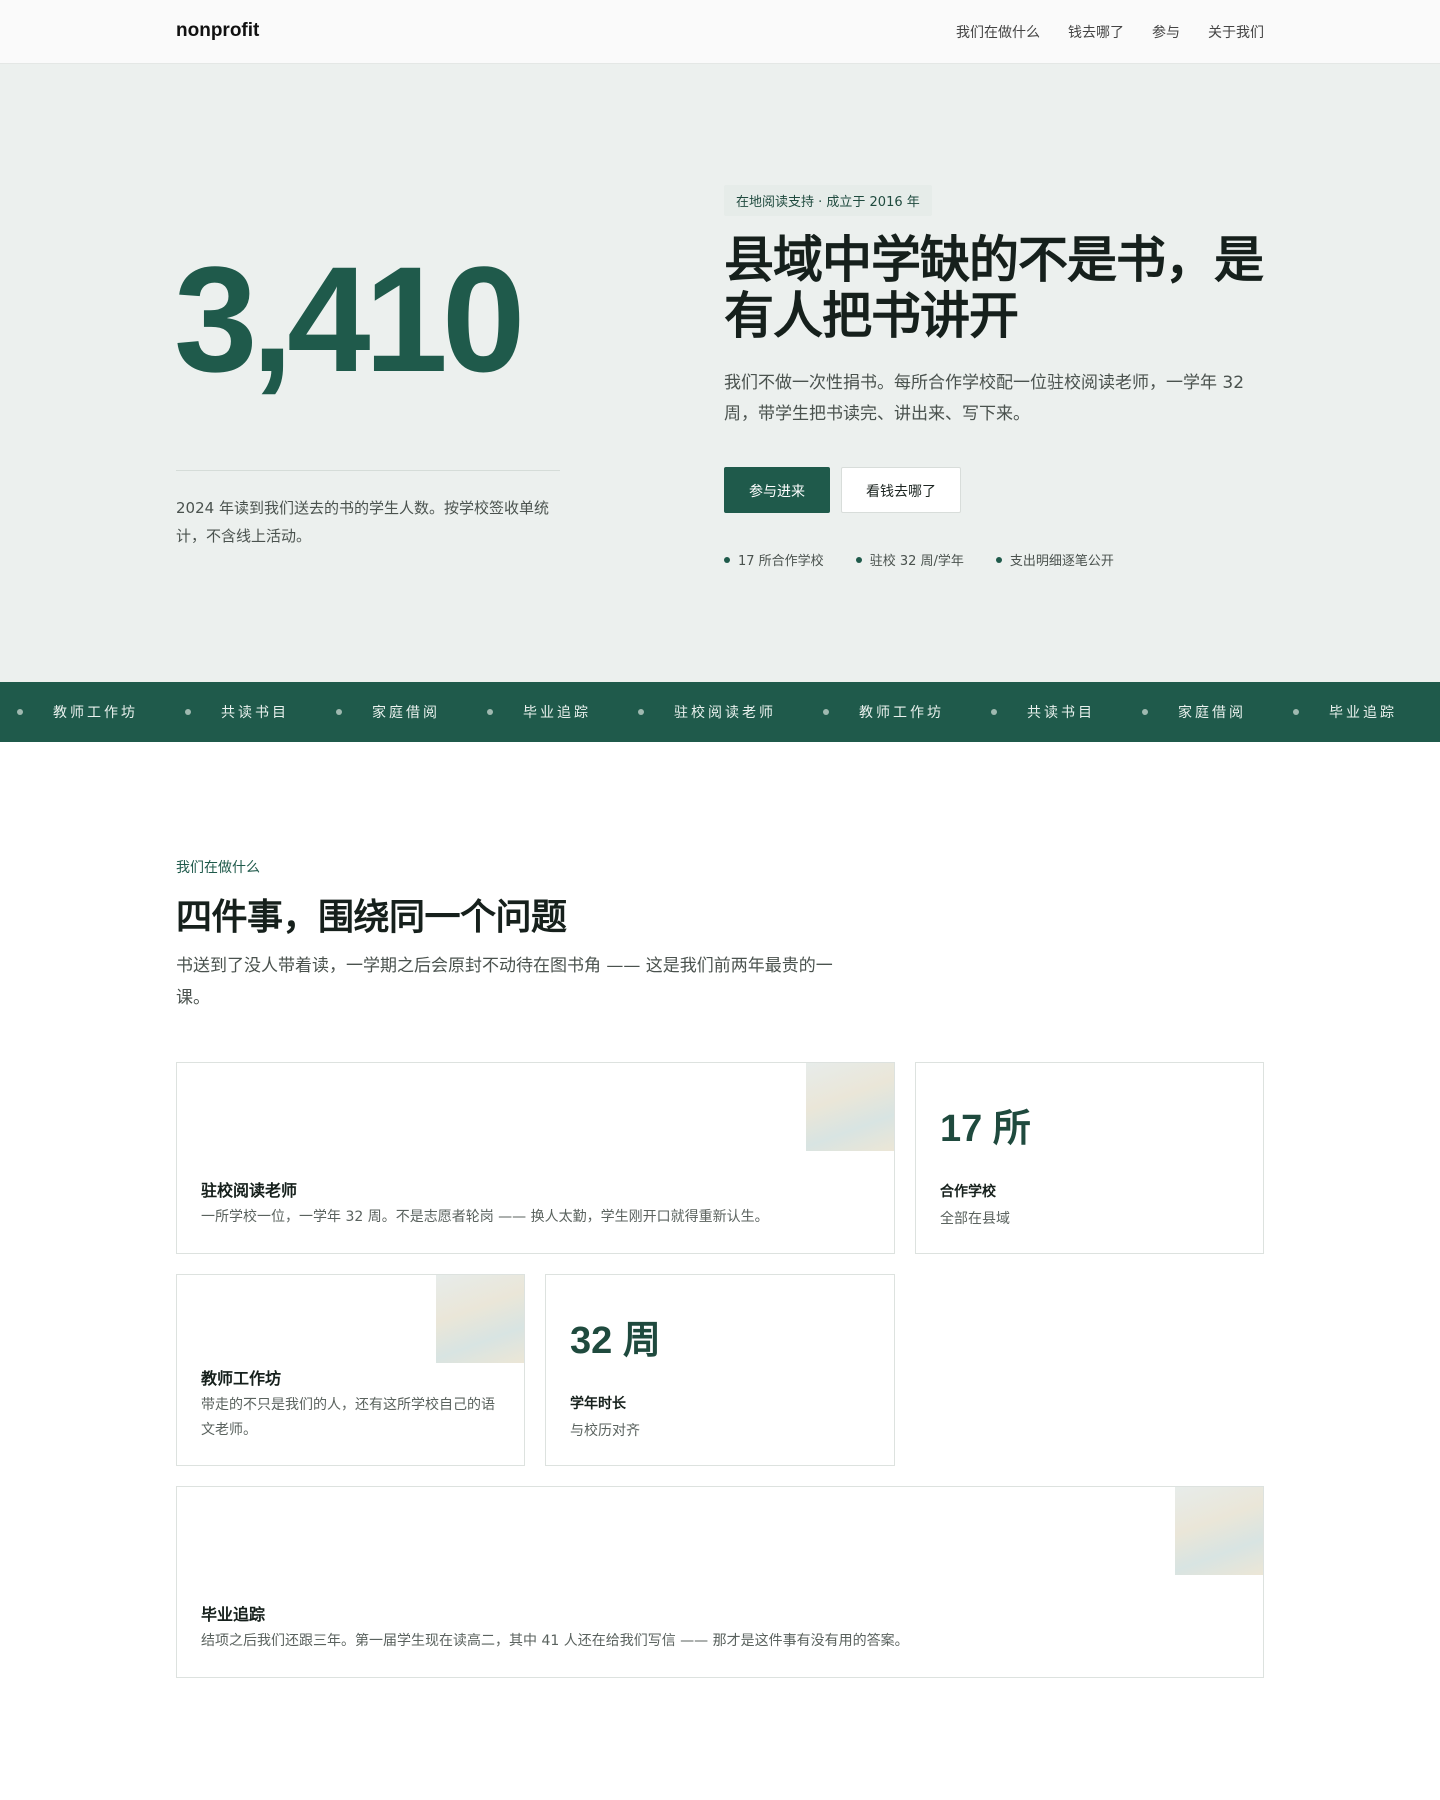 The width and height of the screenshot is (1440, 1800). Describe the element at coordinates (249, 1190) in the screenshot. I see `card-title: 驻校阅读老师` at that location.